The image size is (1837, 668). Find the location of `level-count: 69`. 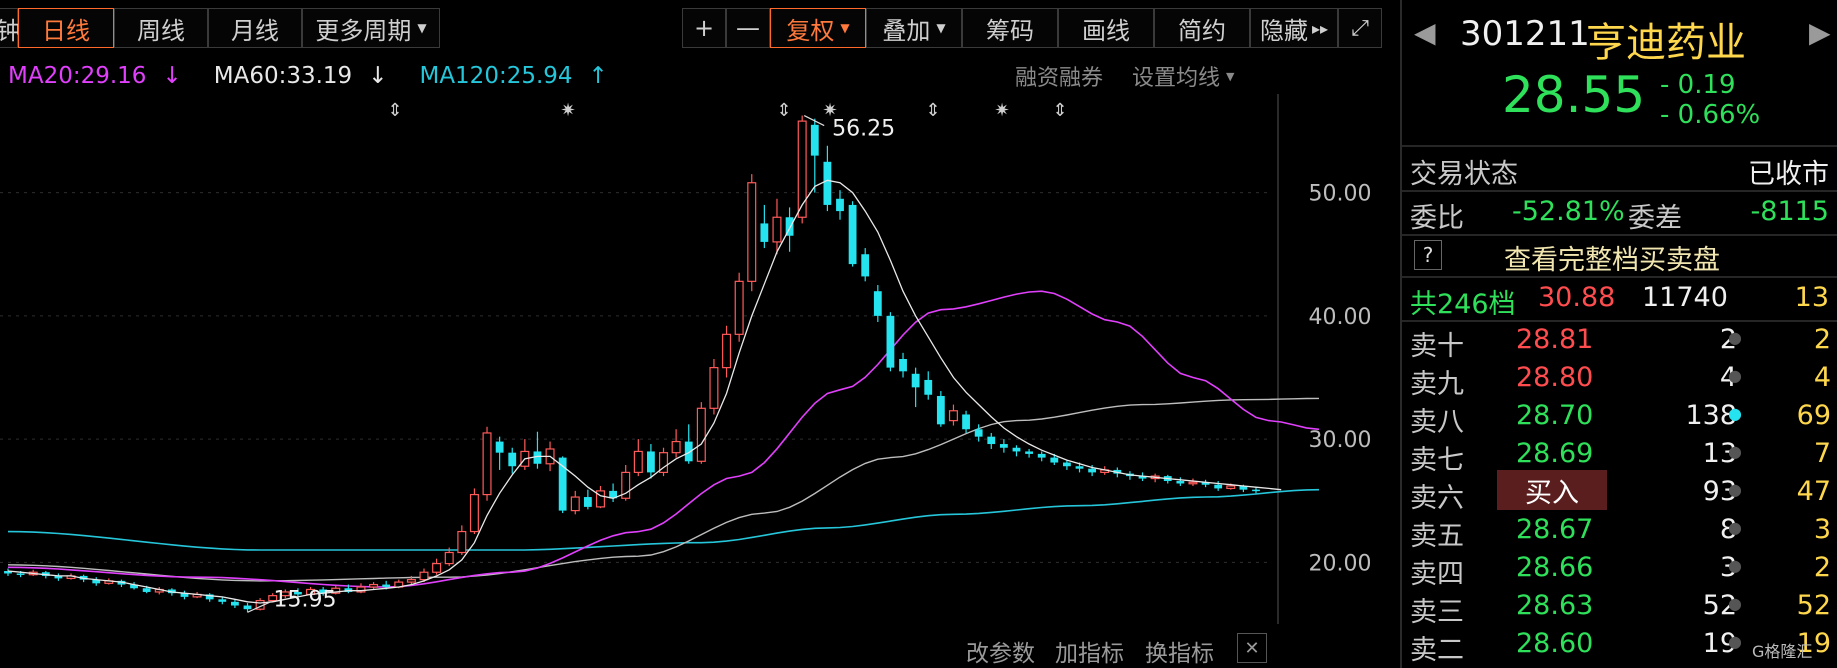

level-count: 69 is located at coordinates (1813, 415).